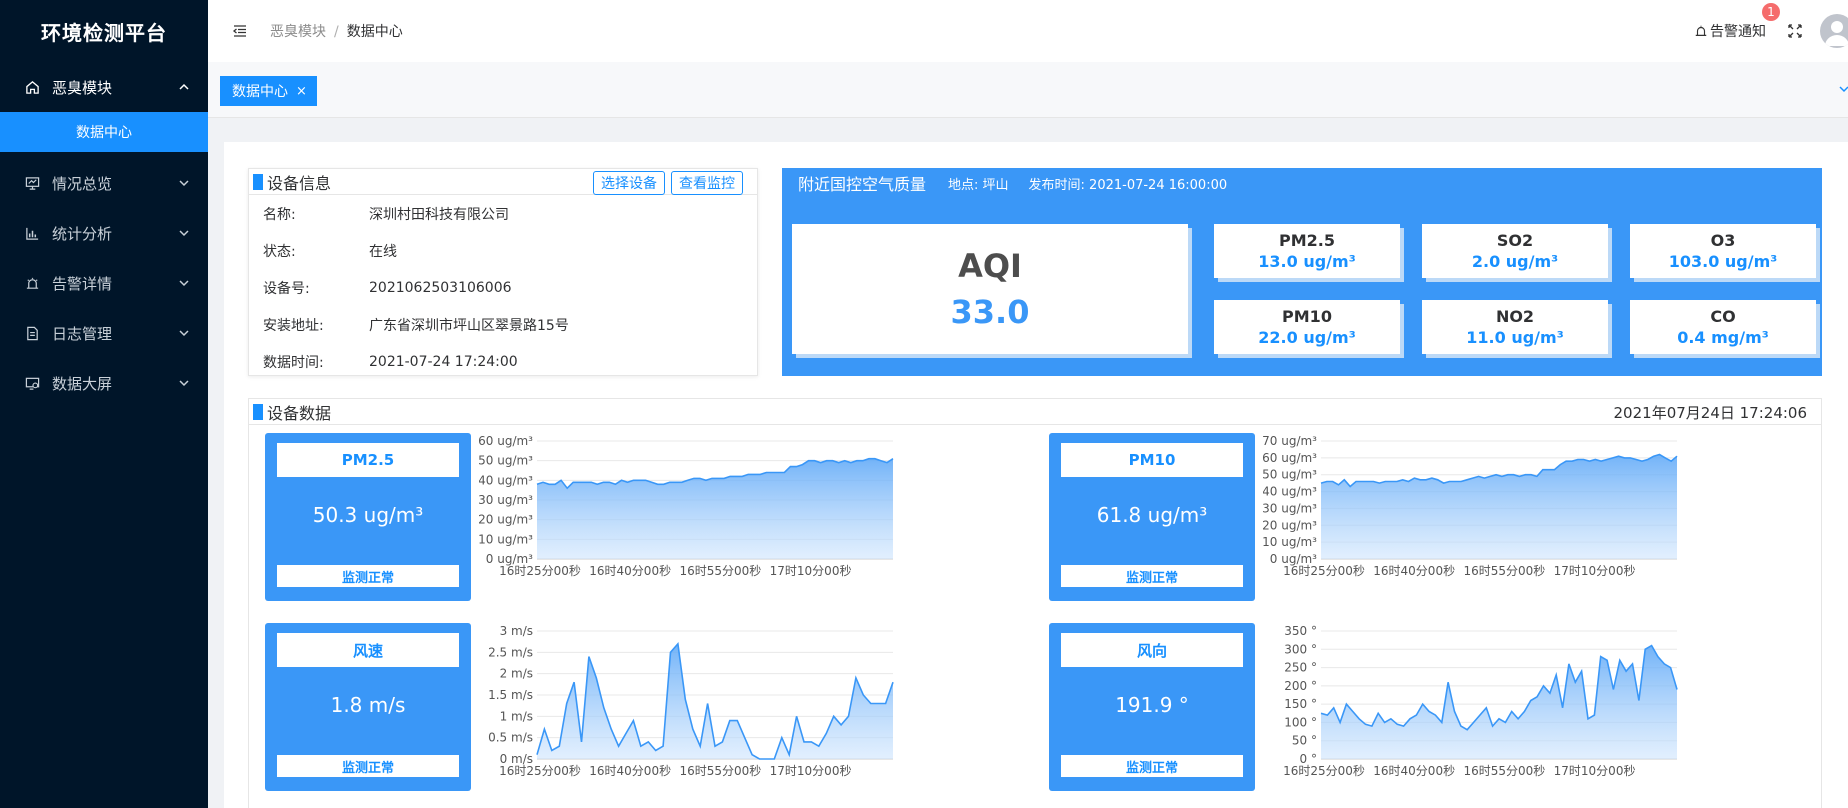 The width and height of the screenshot is (1848, 808). What do you see at coordinates (516, 716) in the screenshot?
I see `y-tick-label: 1 m/s` at bounding box center [516, 716].